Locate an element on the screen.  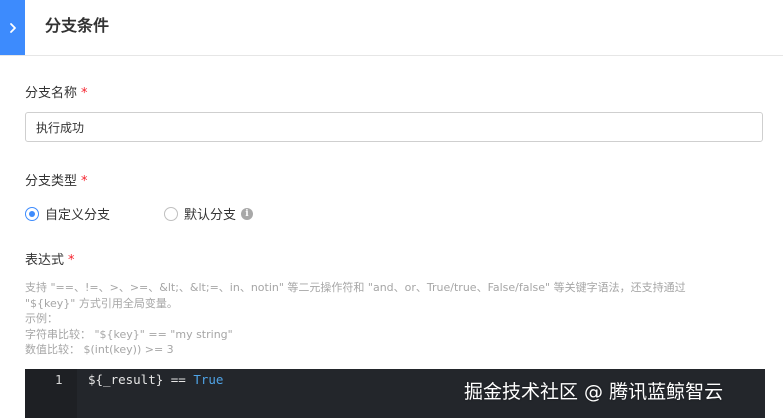
branch-name-input is located at coordinates (394, 127).